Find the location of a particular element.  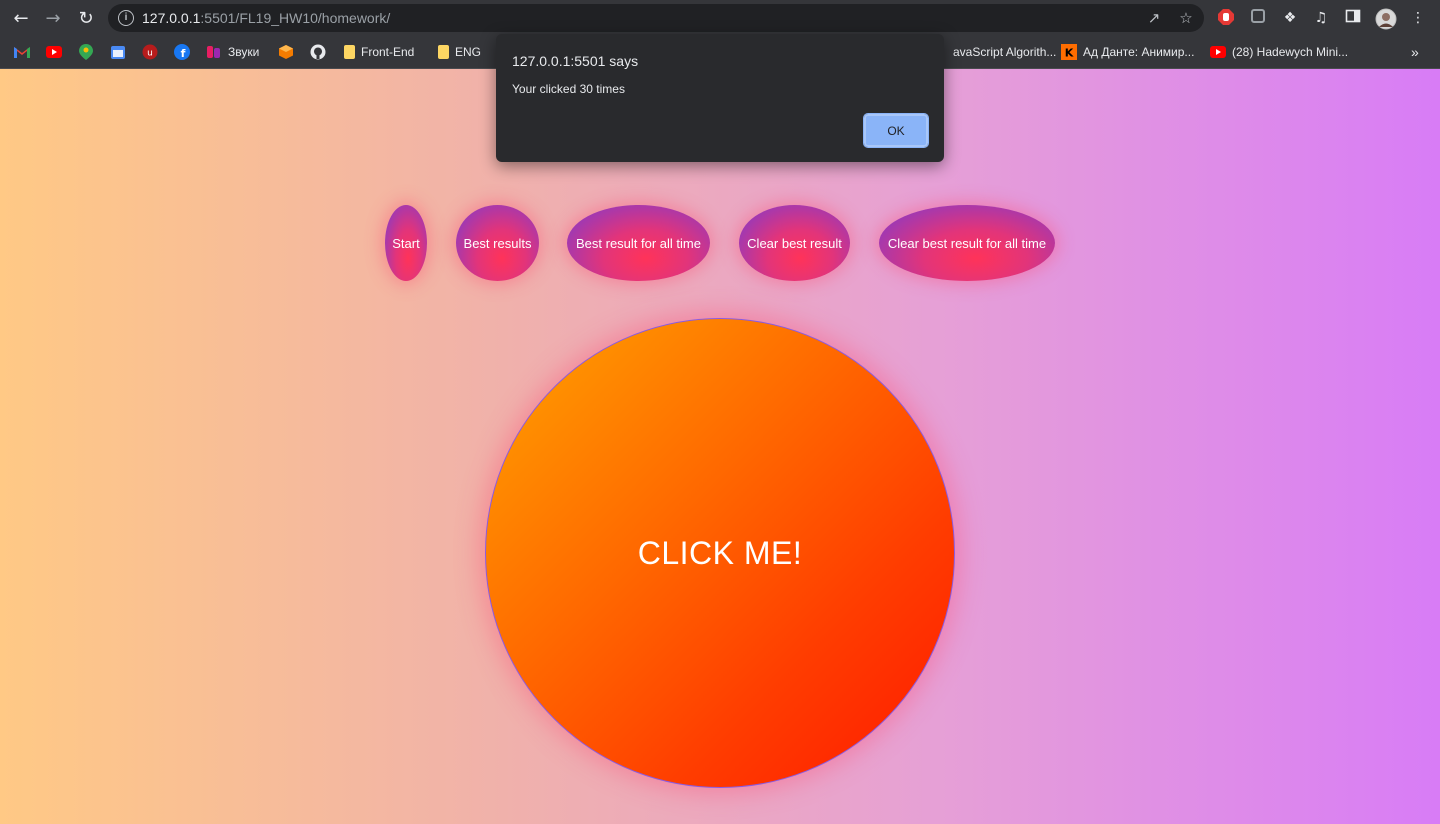

bookmark-label: ENG is located at coordinates (468, 52).